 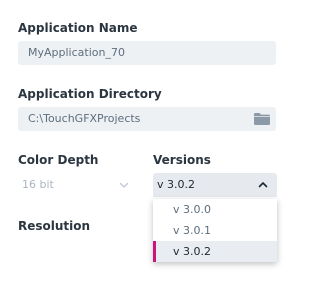 What do you see at coordinates (38, 184) in the screenshot?
I see `color-depth-value: 16 bit` at bounding box center [38, 184].